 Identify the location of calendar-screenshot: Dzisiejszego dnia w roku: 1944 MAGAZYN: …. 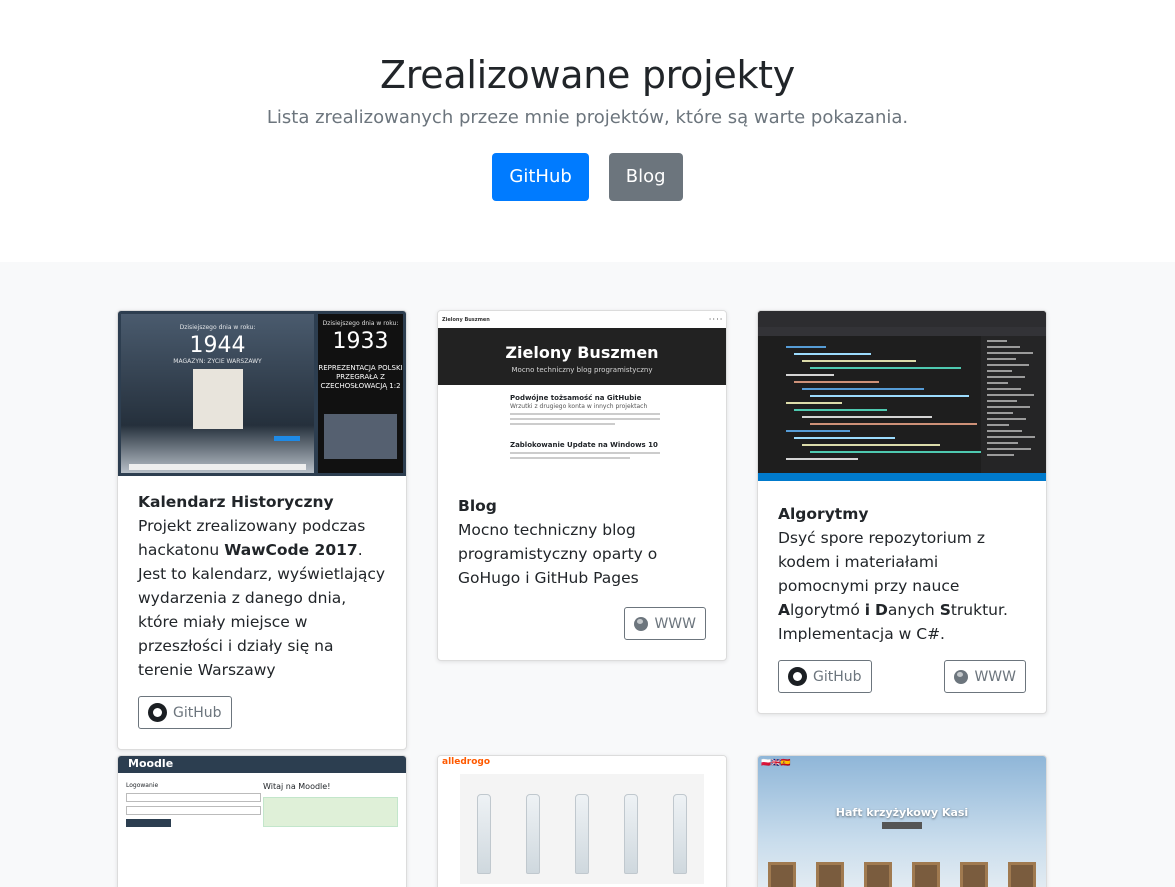
(262, 393).